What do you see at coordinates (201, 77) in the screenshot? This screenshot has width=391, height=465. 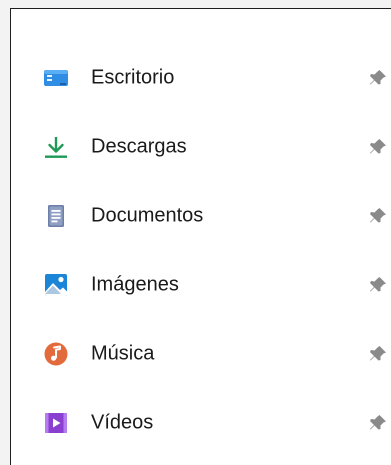 I see `quick-access-item-escritorio: Escritorio` at bounding box center [201, 77].